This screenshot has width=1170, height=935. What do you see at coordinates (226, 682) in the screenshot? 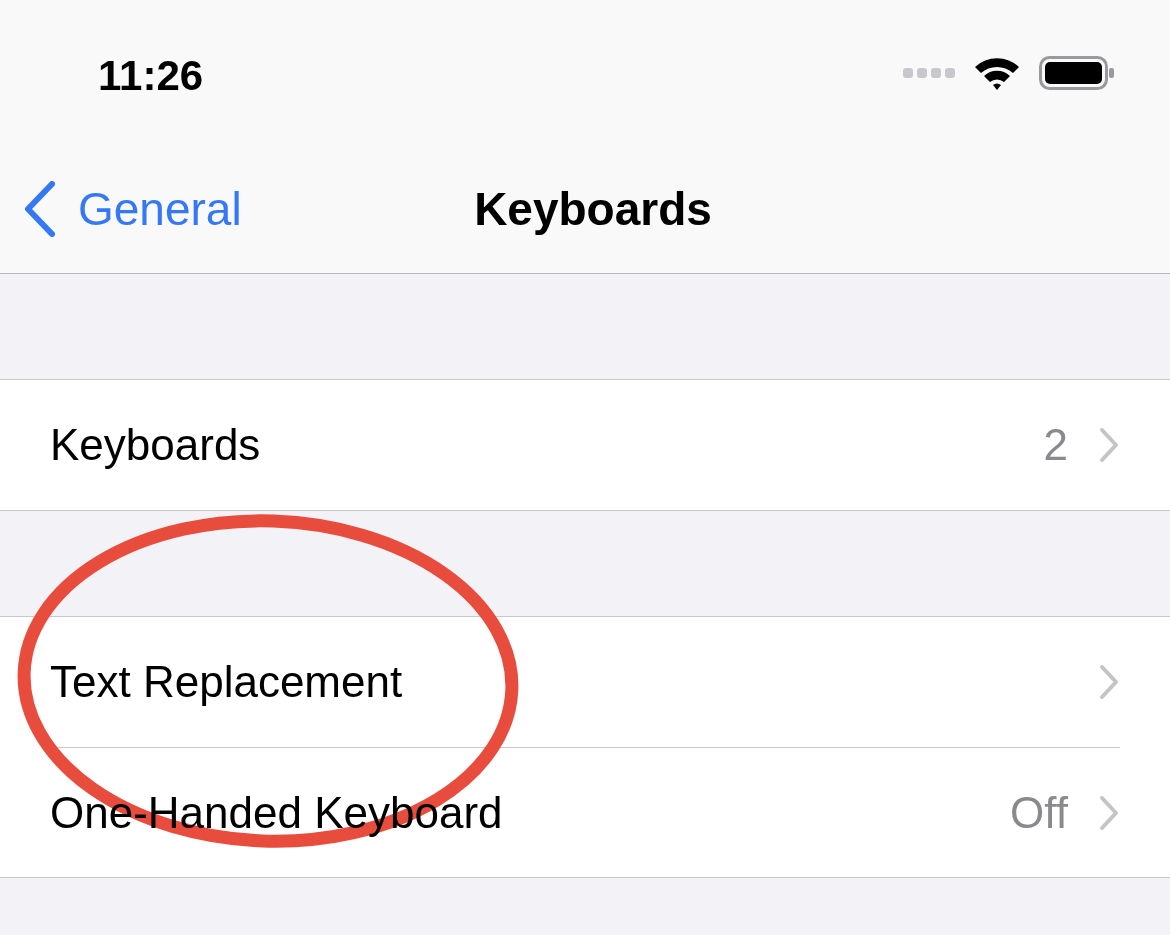
I see `row-label: Text Replacement` at bounding box center [226, 682].